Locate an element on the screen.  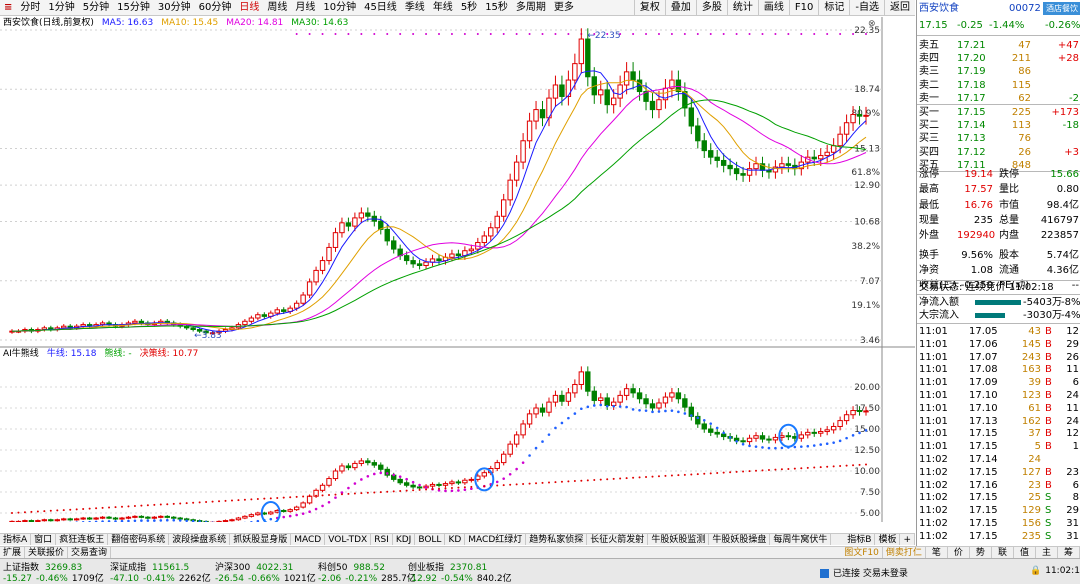
toolbar-button: 统计 is located at coordinates (742, 8).